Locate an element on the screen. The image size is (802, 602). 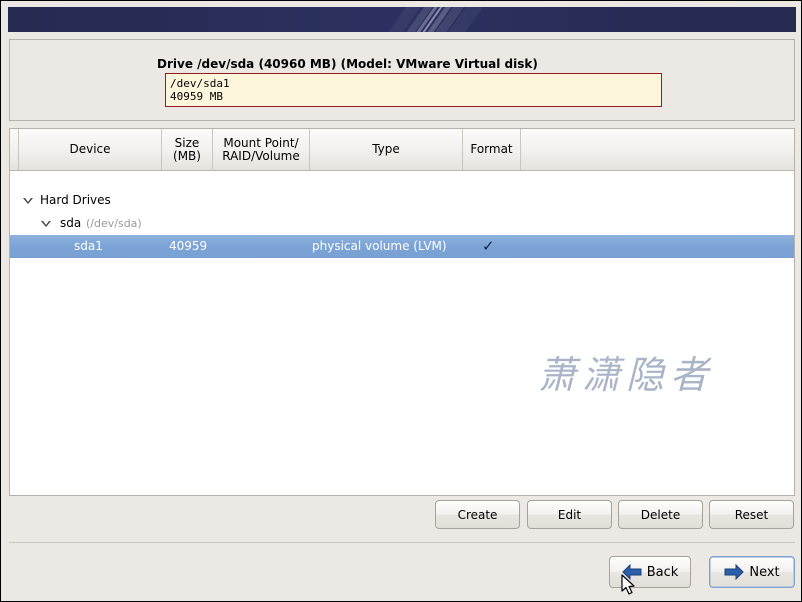
table-row: sda1 40959 physical volume (LVM) ✓ is located at coordinates (402, 246).